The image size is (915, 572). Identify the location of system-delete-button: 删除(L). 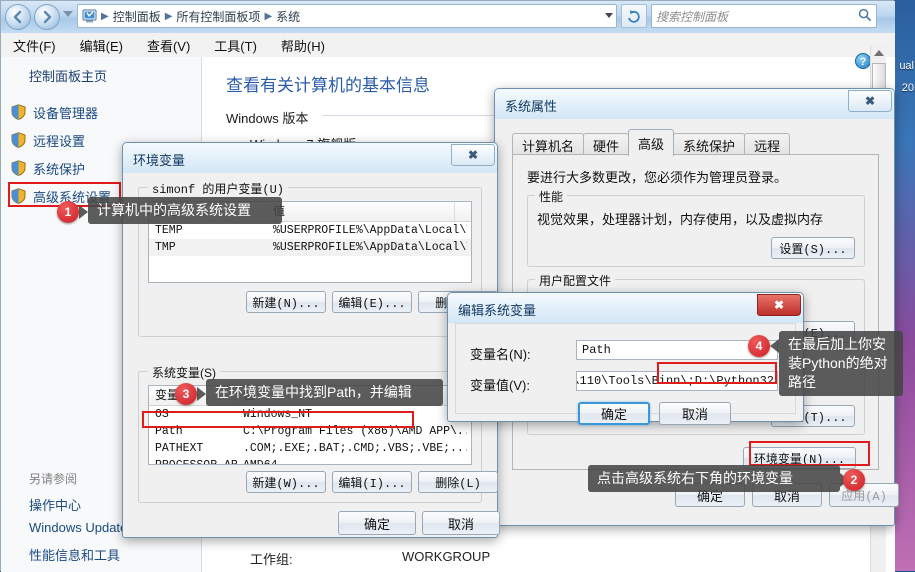
(458, 482).